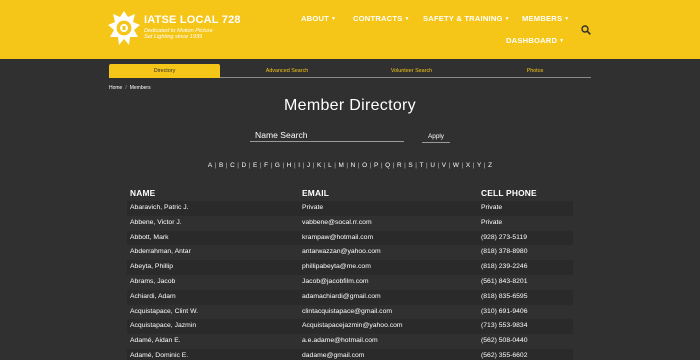 Image resolution: width=700 pixels, height=360 pixels. What do you see at coordinates (313, 207) in the screenshot?
I see `member-email: Private` at bounding box center [313, 207].